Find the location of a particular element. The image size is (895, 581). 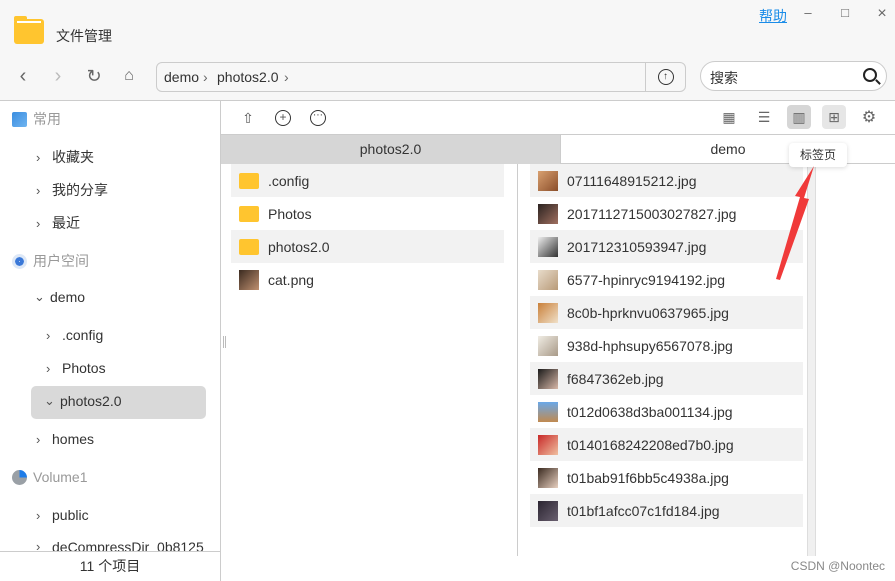

list-view-icon: ☰ is located at coordinates (764, 117).